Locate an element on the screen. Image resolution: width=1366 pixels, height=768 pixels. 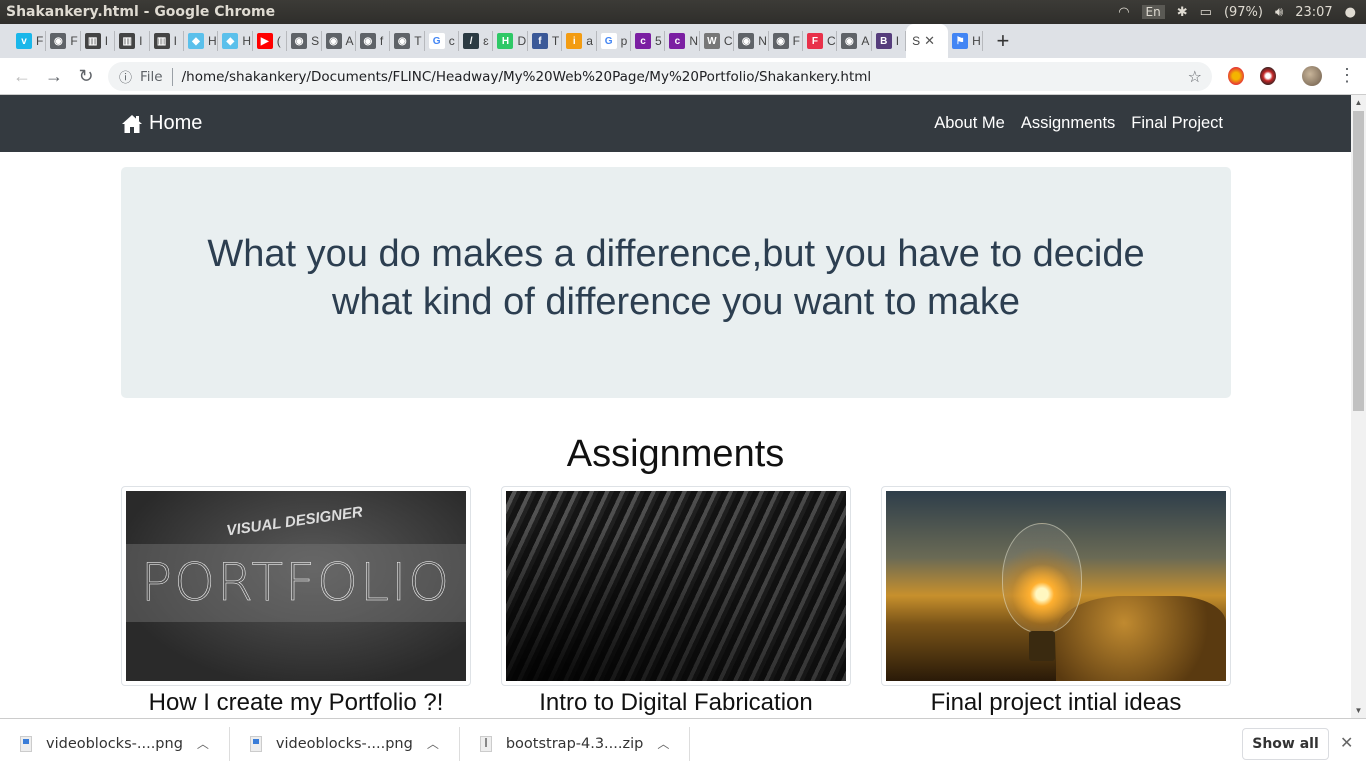
profile-avatar is located at coordinates (1312, 76).